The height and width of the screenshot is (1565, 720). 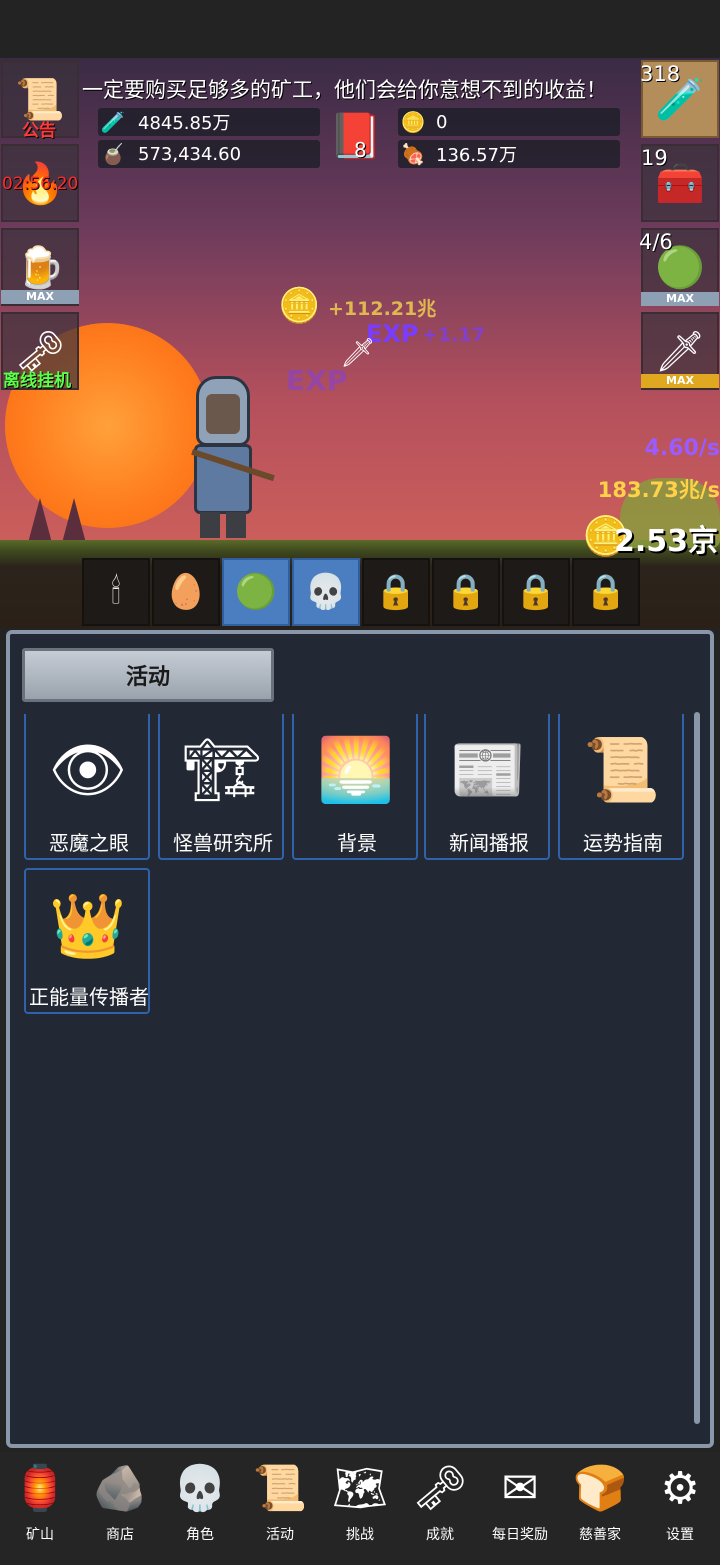 I want to click on slime-max-tag: MAX, so click(x=680, y=299).